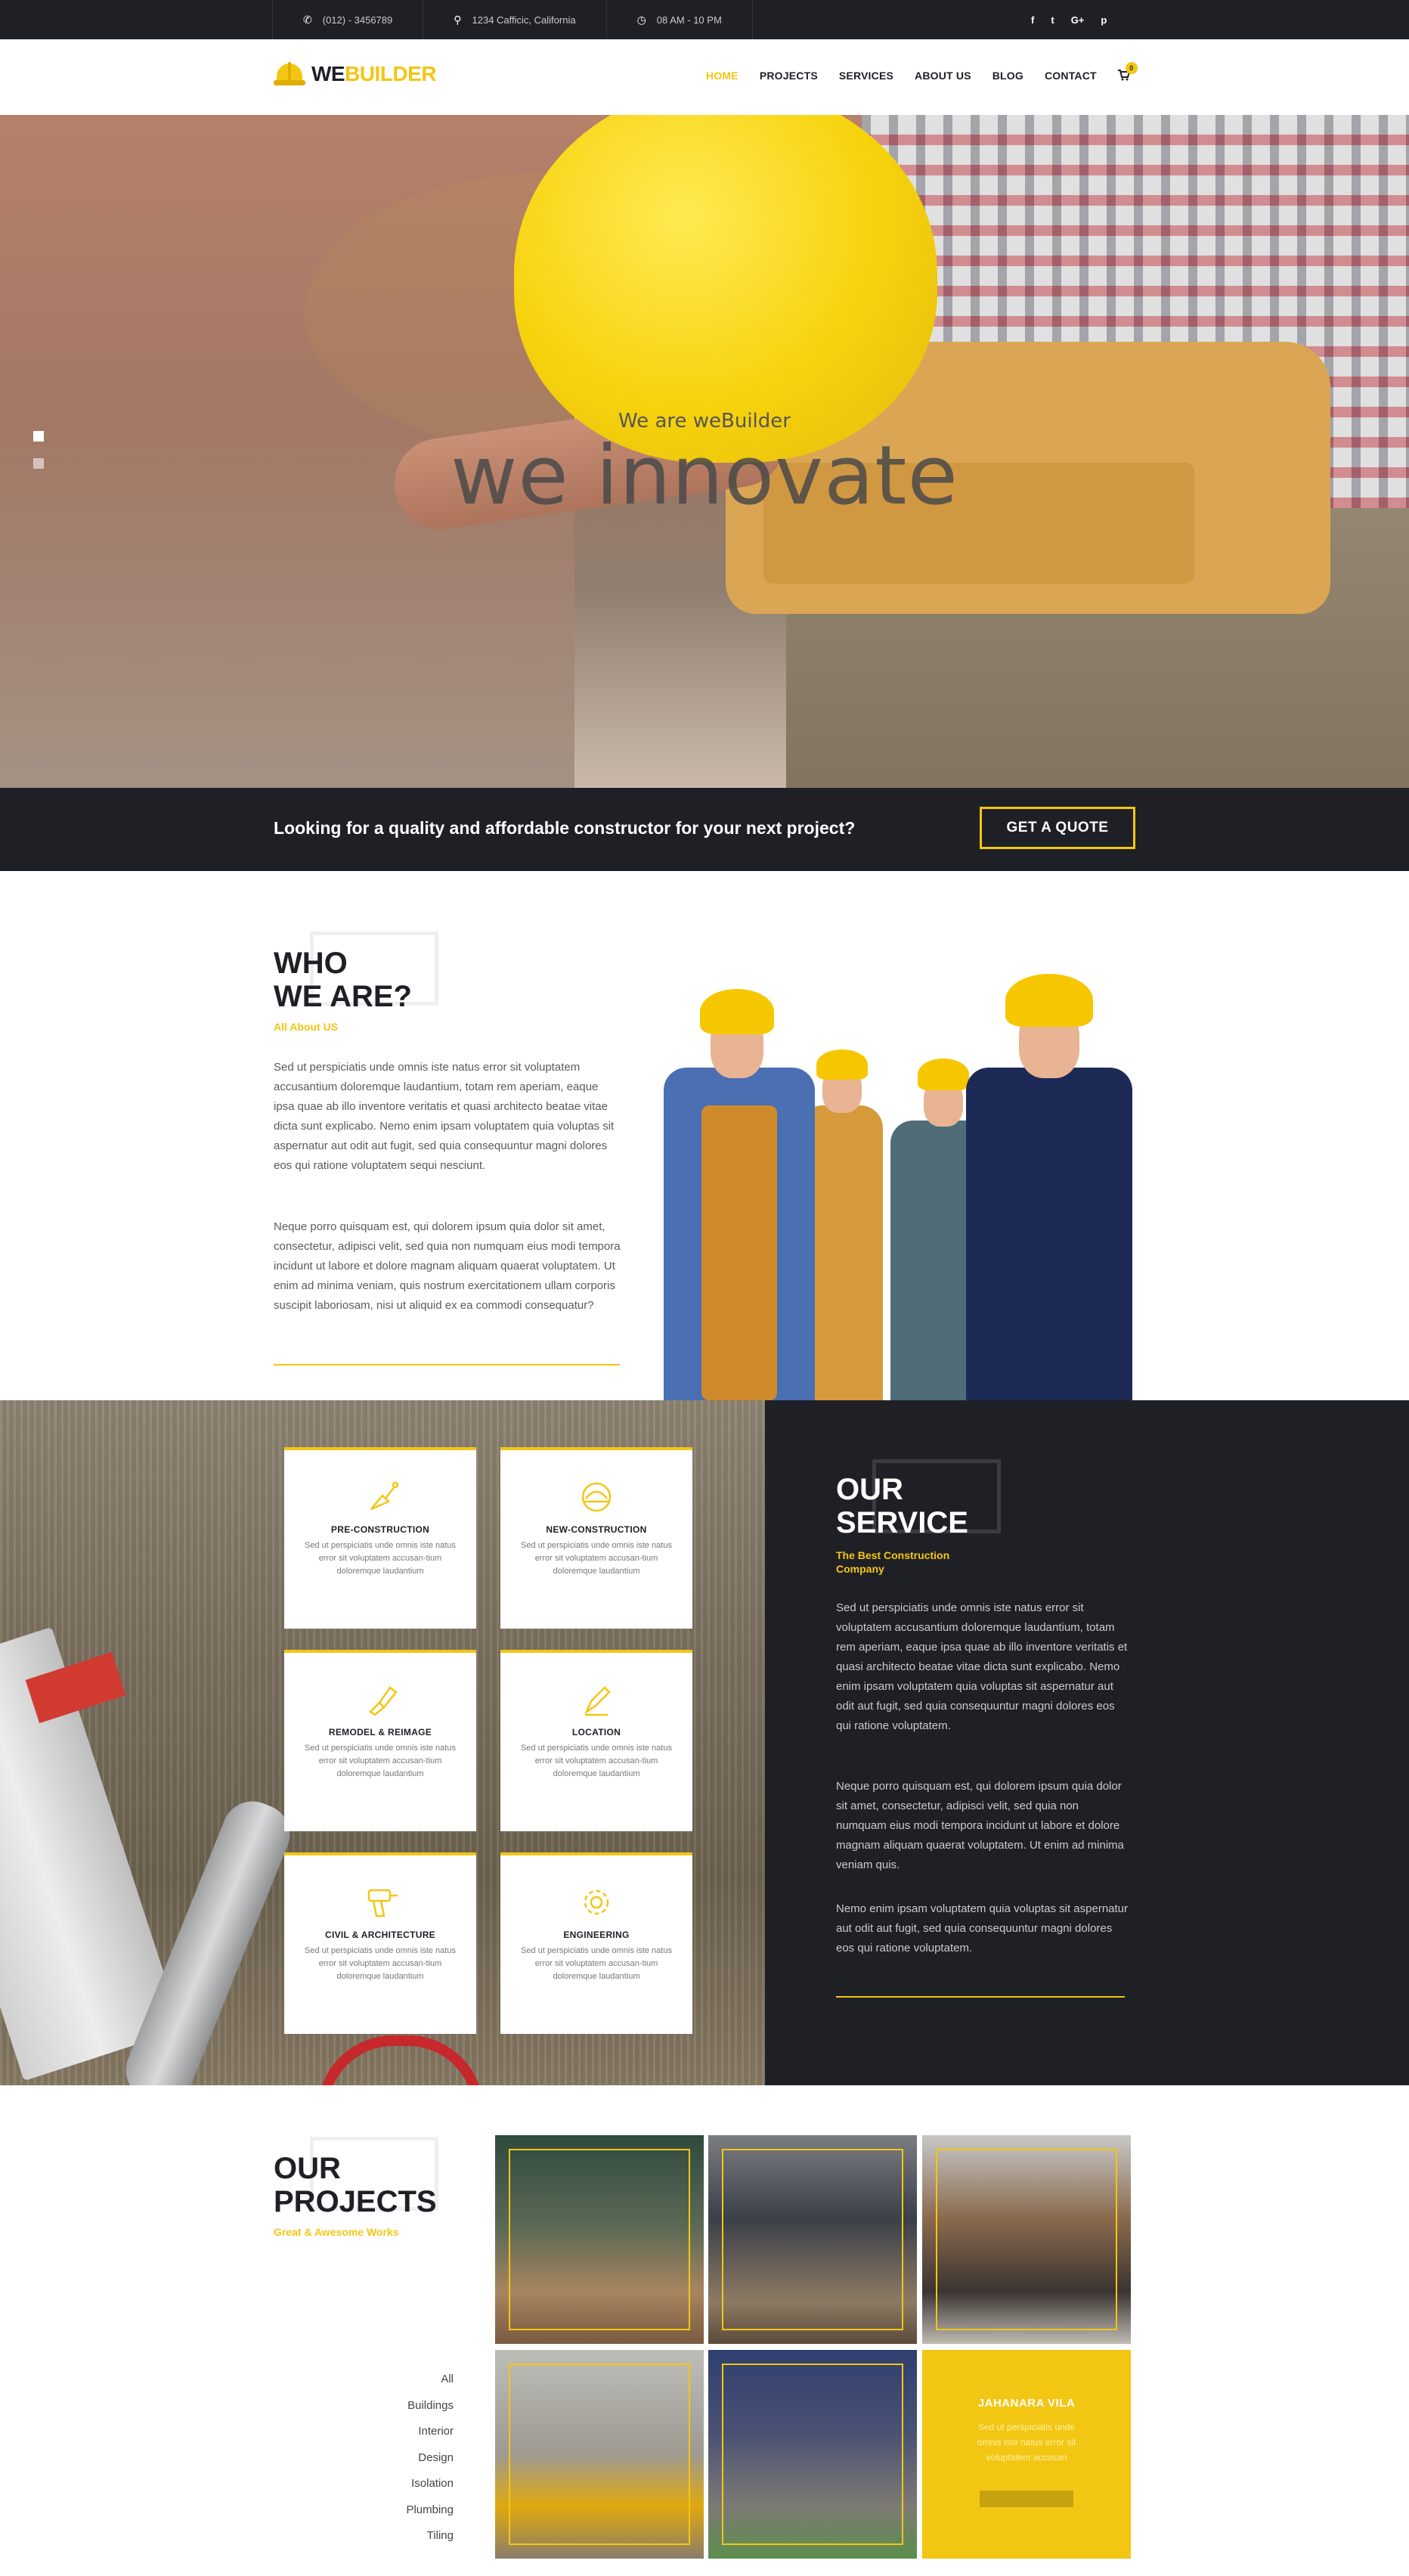 This screenshot has height=2576, width=1409. I want to click on phone-text: (012) - 3456789, so click(357, 20).